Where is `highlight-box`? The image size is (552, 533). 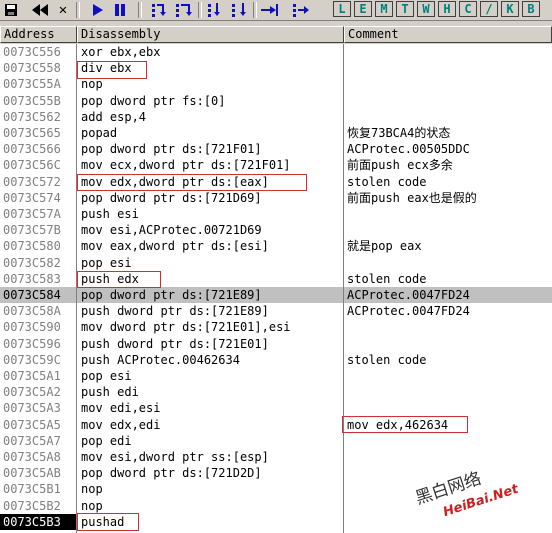
highlight-box is located at coordinates (192, 182).